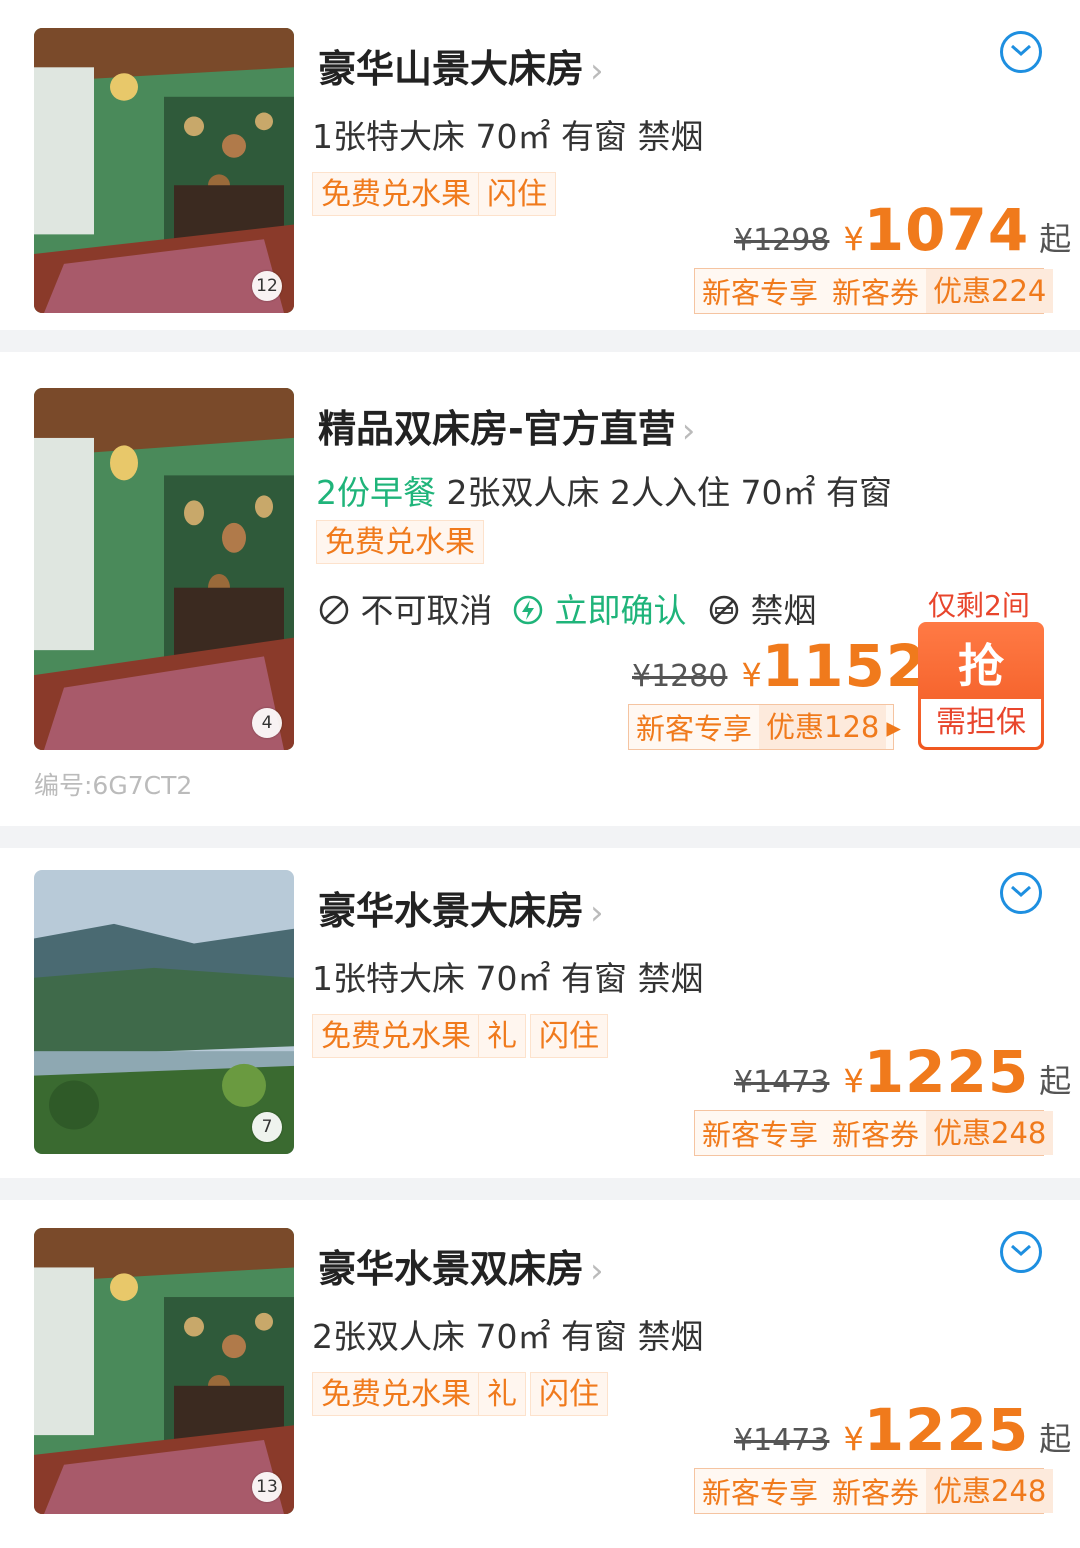 The height and width of the screenshot is (1548, 1080). What do you see at coordinates (334, 610) in the screenshot?
I see `no-cancel-icon` at bounding box center [334, 610].